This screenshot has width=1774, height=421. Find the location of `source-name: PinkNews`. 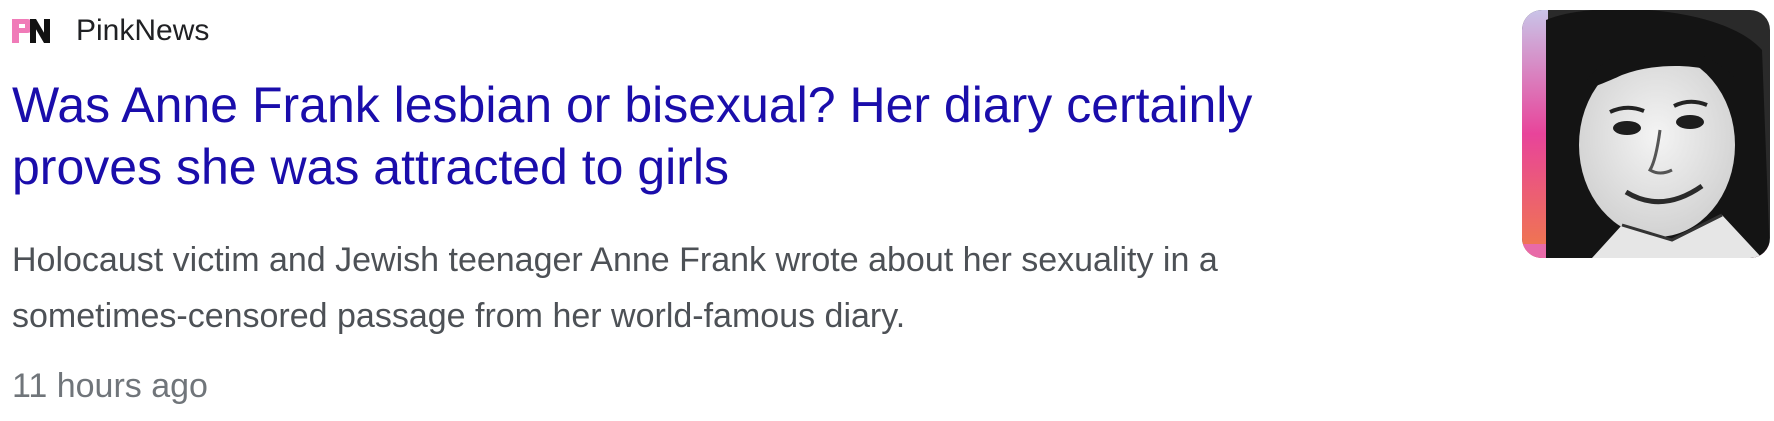

source-name: PinkNews is located at coordinates (142, 31).